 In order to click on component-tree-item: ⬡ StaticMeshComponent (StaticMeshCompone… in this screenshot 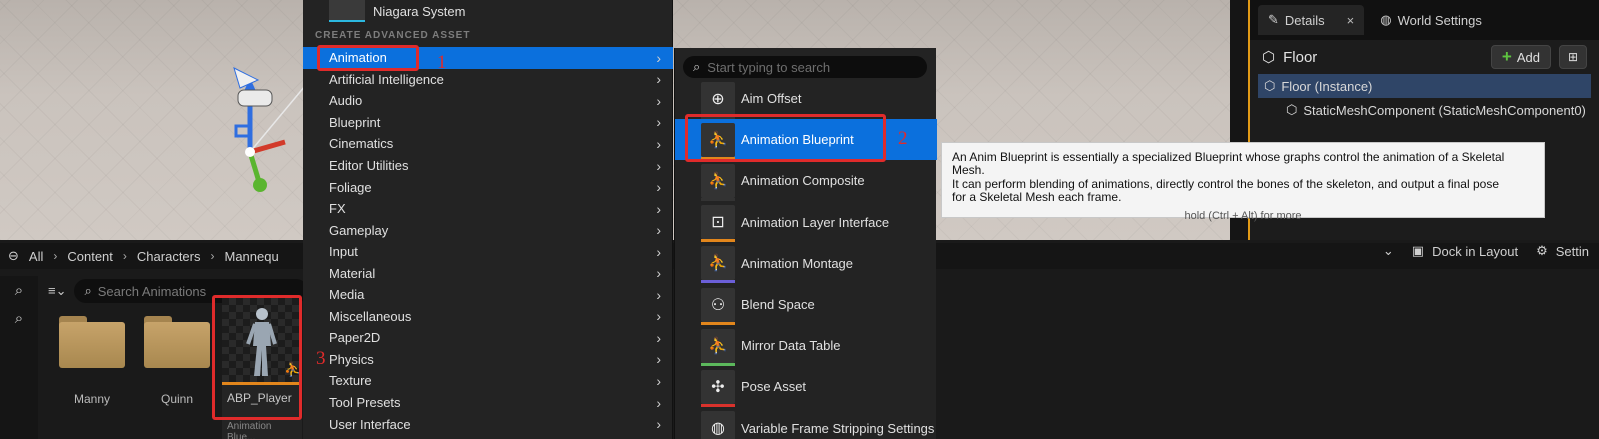, I will do `click(1424, 110)`.